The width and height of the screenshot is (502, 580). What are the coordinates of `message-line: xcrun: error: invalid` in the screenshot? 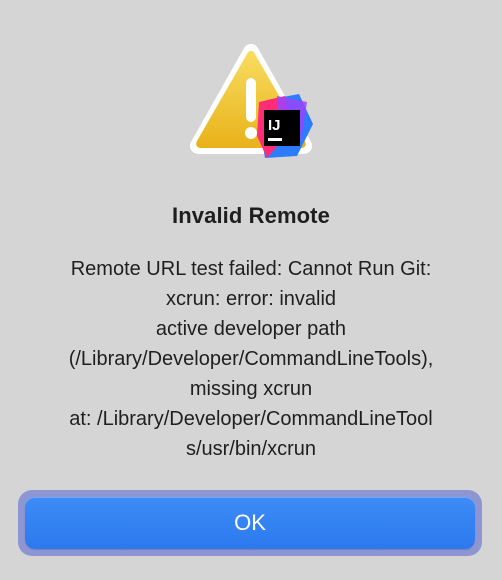 It's located at (251, 299).